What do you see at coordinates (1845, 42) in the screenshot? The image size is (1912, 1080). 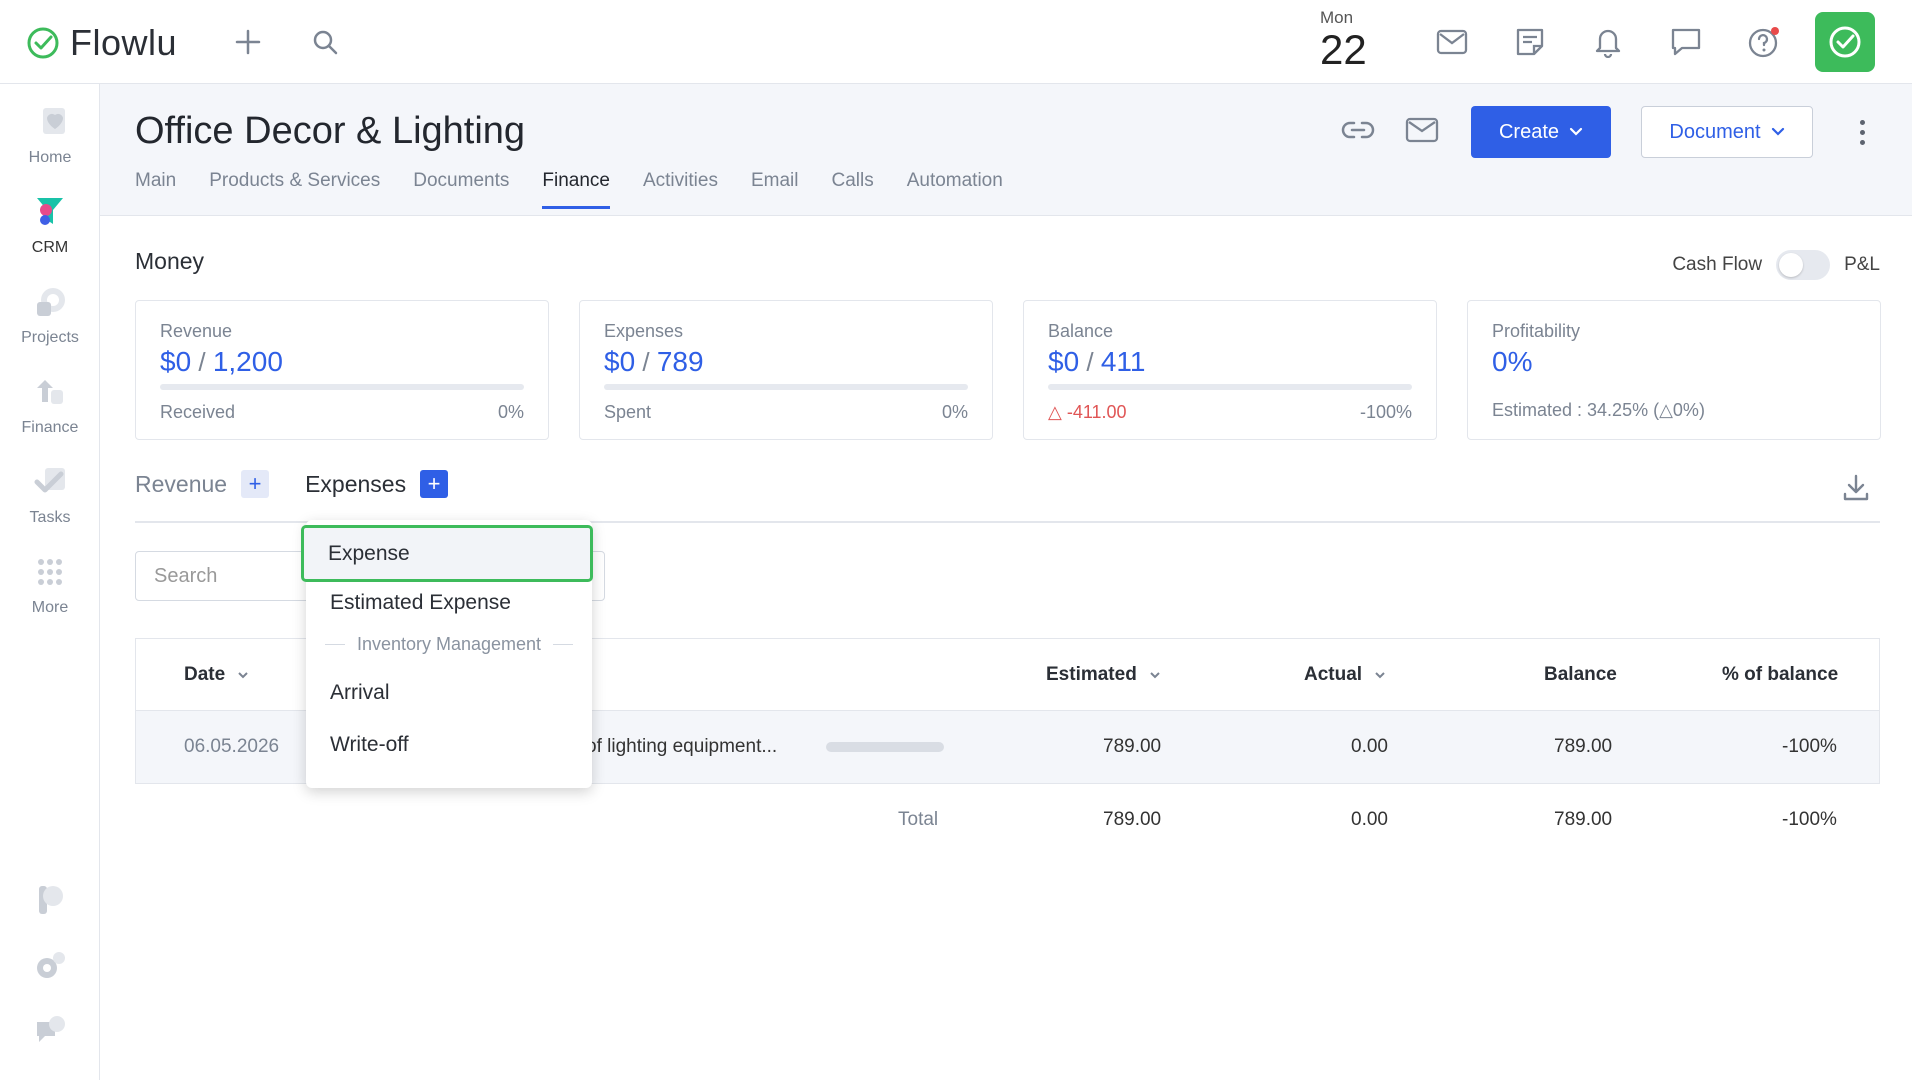 I see `tasks-check-button` at bounding box center [1845, 42].